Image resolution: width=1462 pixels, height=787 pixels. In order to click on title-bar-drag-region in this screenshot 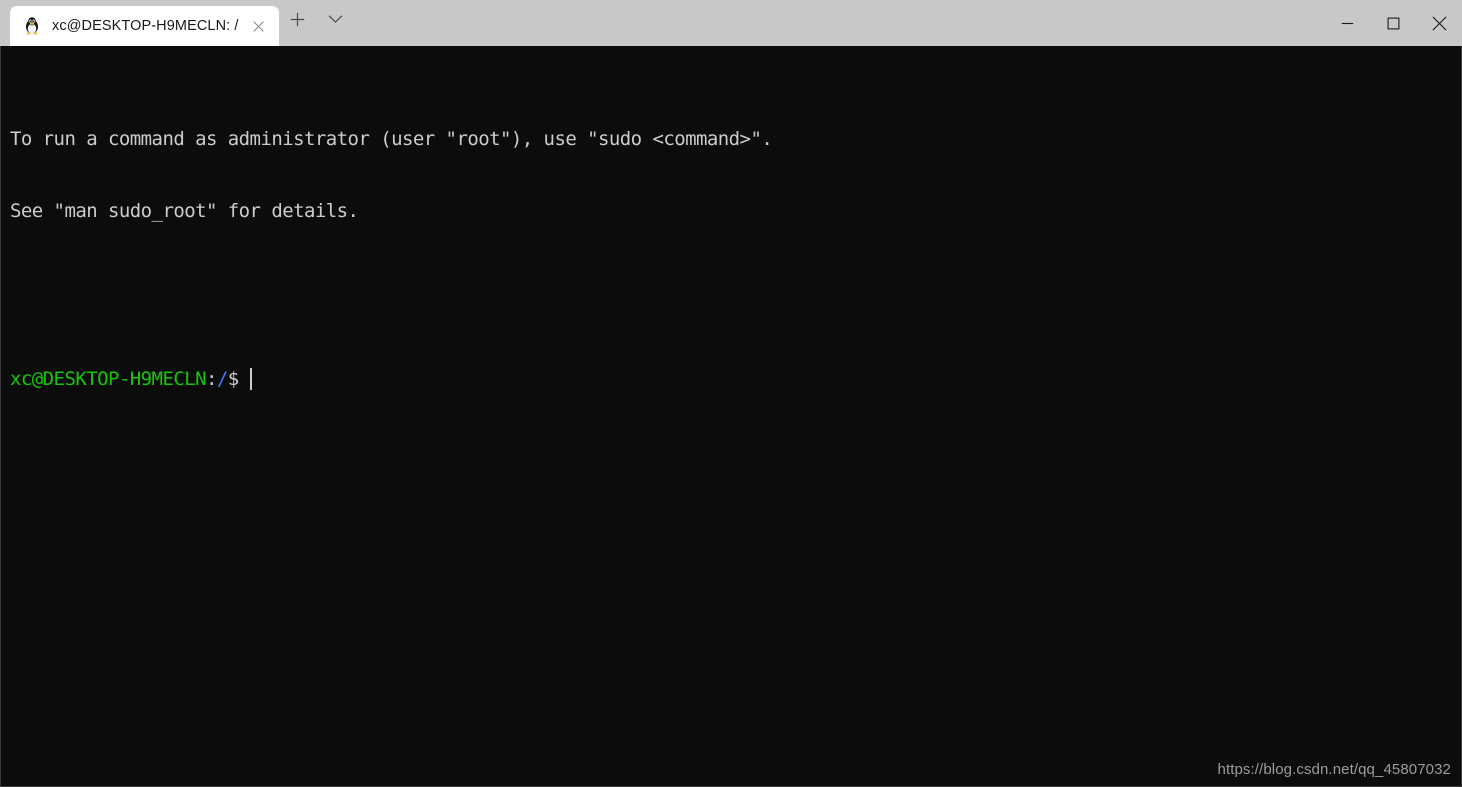, I will do `click(839, 23)`.